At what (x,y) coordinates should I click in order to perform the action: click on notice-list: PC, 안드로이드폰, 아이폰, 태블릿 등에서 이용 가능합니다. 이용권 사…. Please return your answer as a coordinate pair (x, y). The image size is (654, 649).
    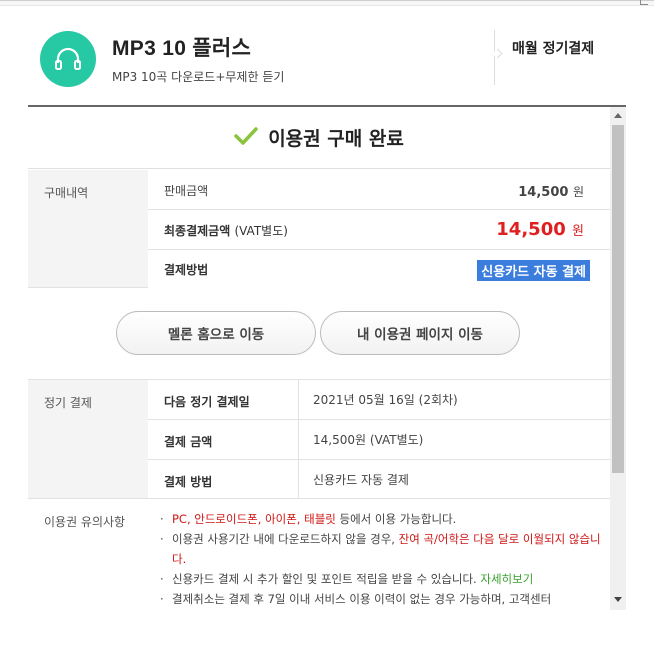
    Looking at the image, I should click on (379, 554).